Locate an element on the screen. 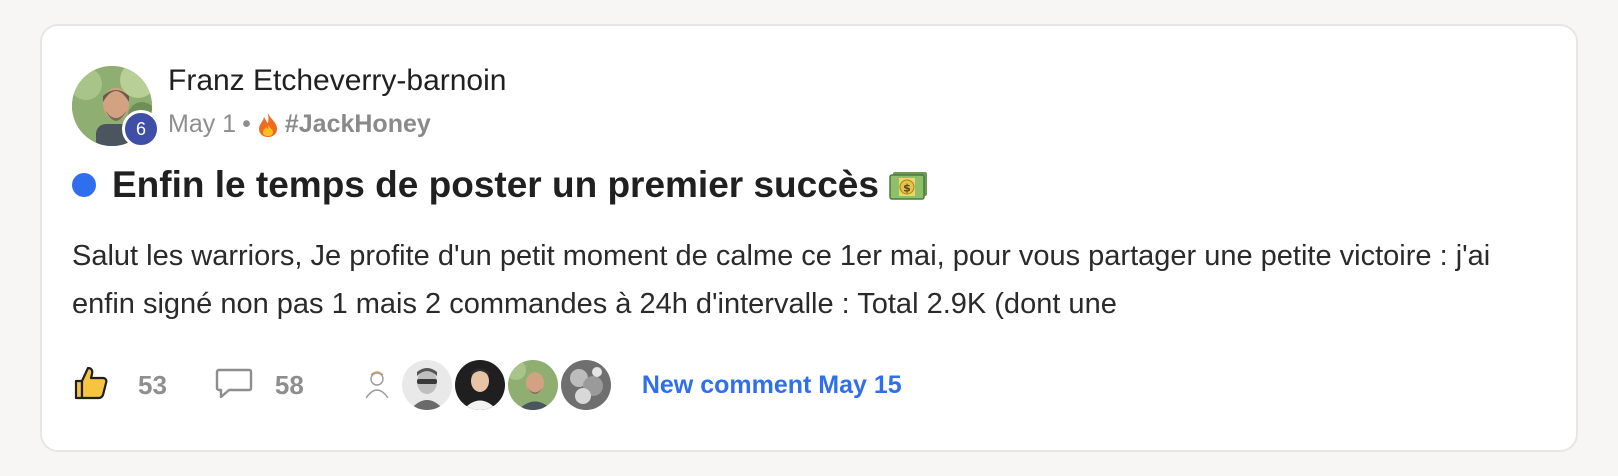 The width and height of the screenshot is (1618, 476). money-bill-icon: $ is located at coordinates (909, 185).